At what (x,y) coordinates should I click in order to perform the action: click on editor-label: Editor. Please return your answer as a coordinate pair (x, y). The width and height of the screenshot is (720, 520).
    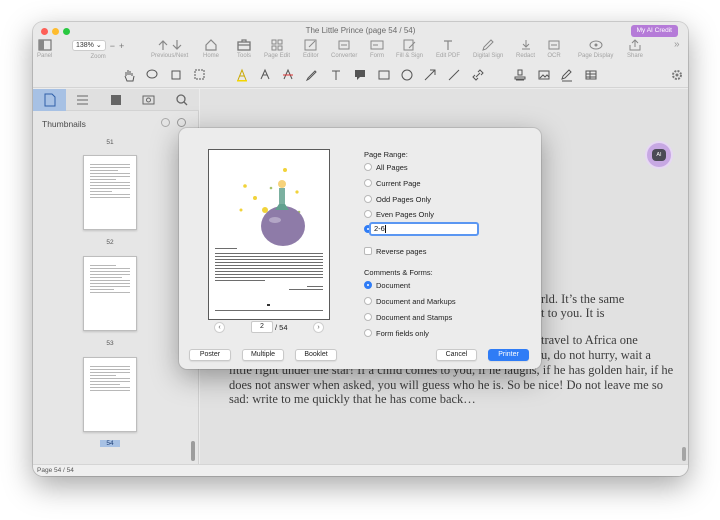
    Looking at the image, I should click on (311, 56).